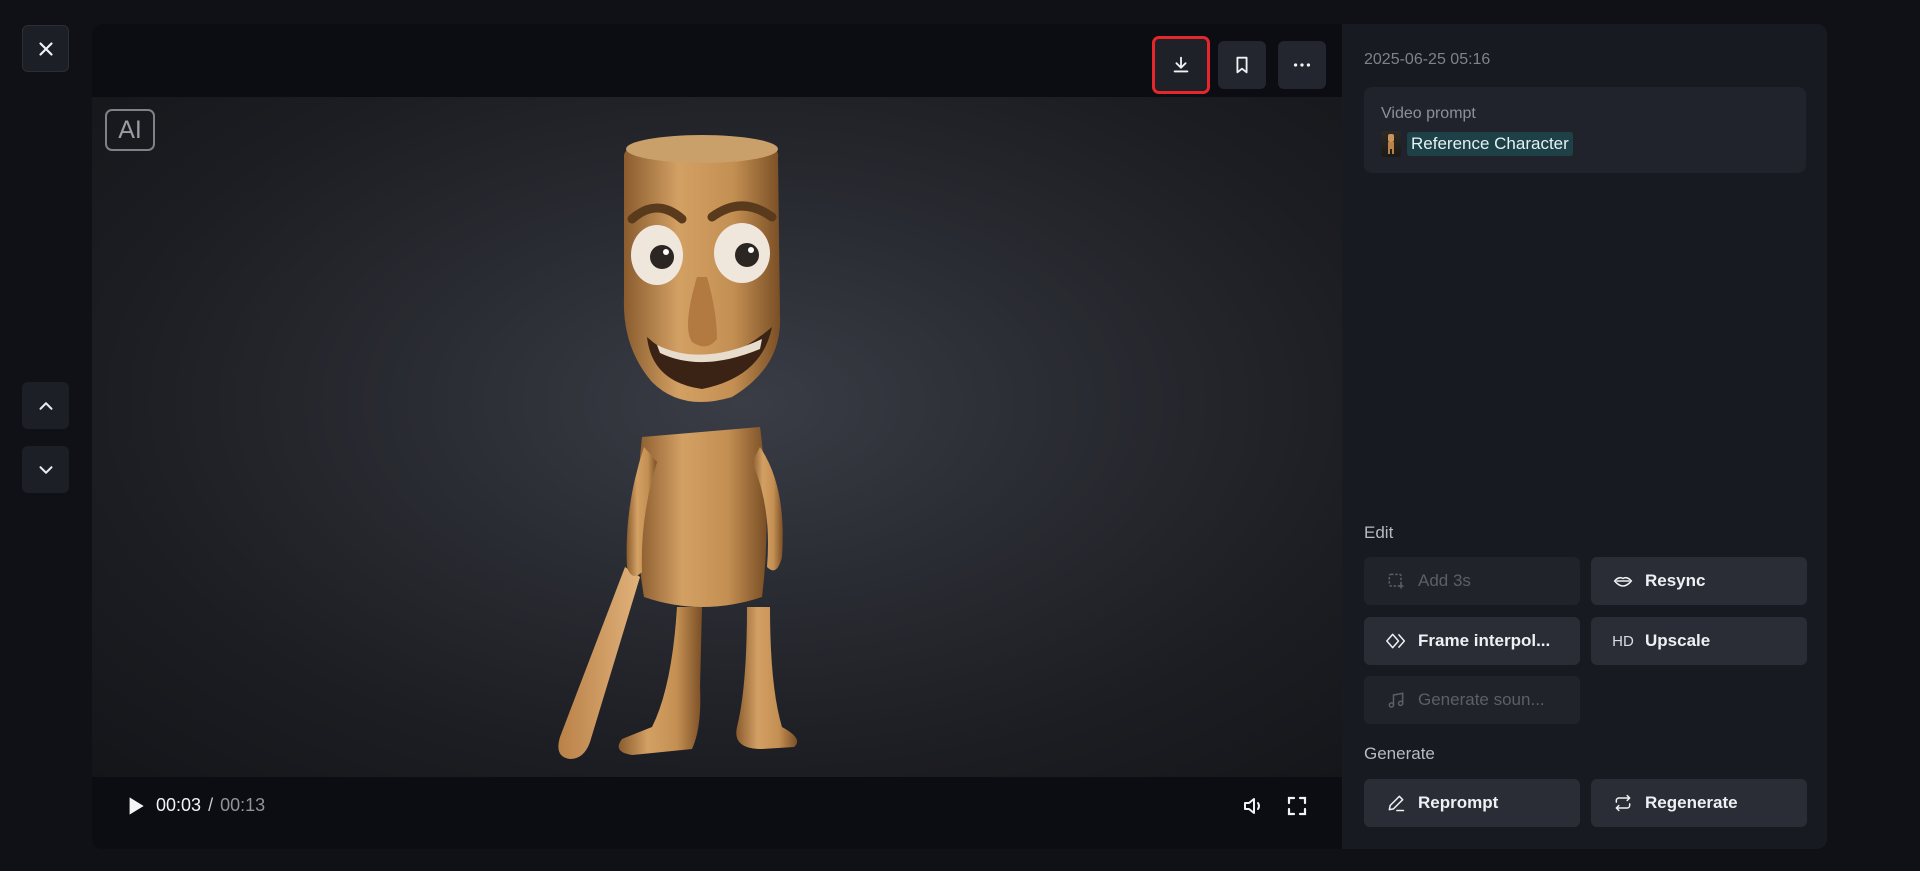 The height and width of the screenshot is (871, 1920). I want to click on reference-character-chip: Reference Character, so click(1477, 144).